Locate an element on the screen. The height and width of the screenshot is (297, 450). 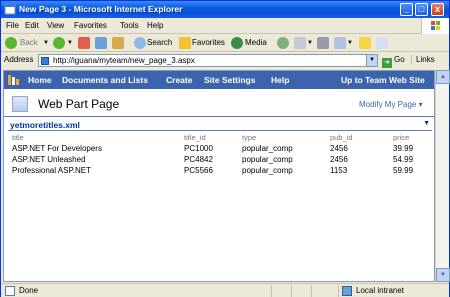
forward-arrow-icon is located at coordinates (59, 43).